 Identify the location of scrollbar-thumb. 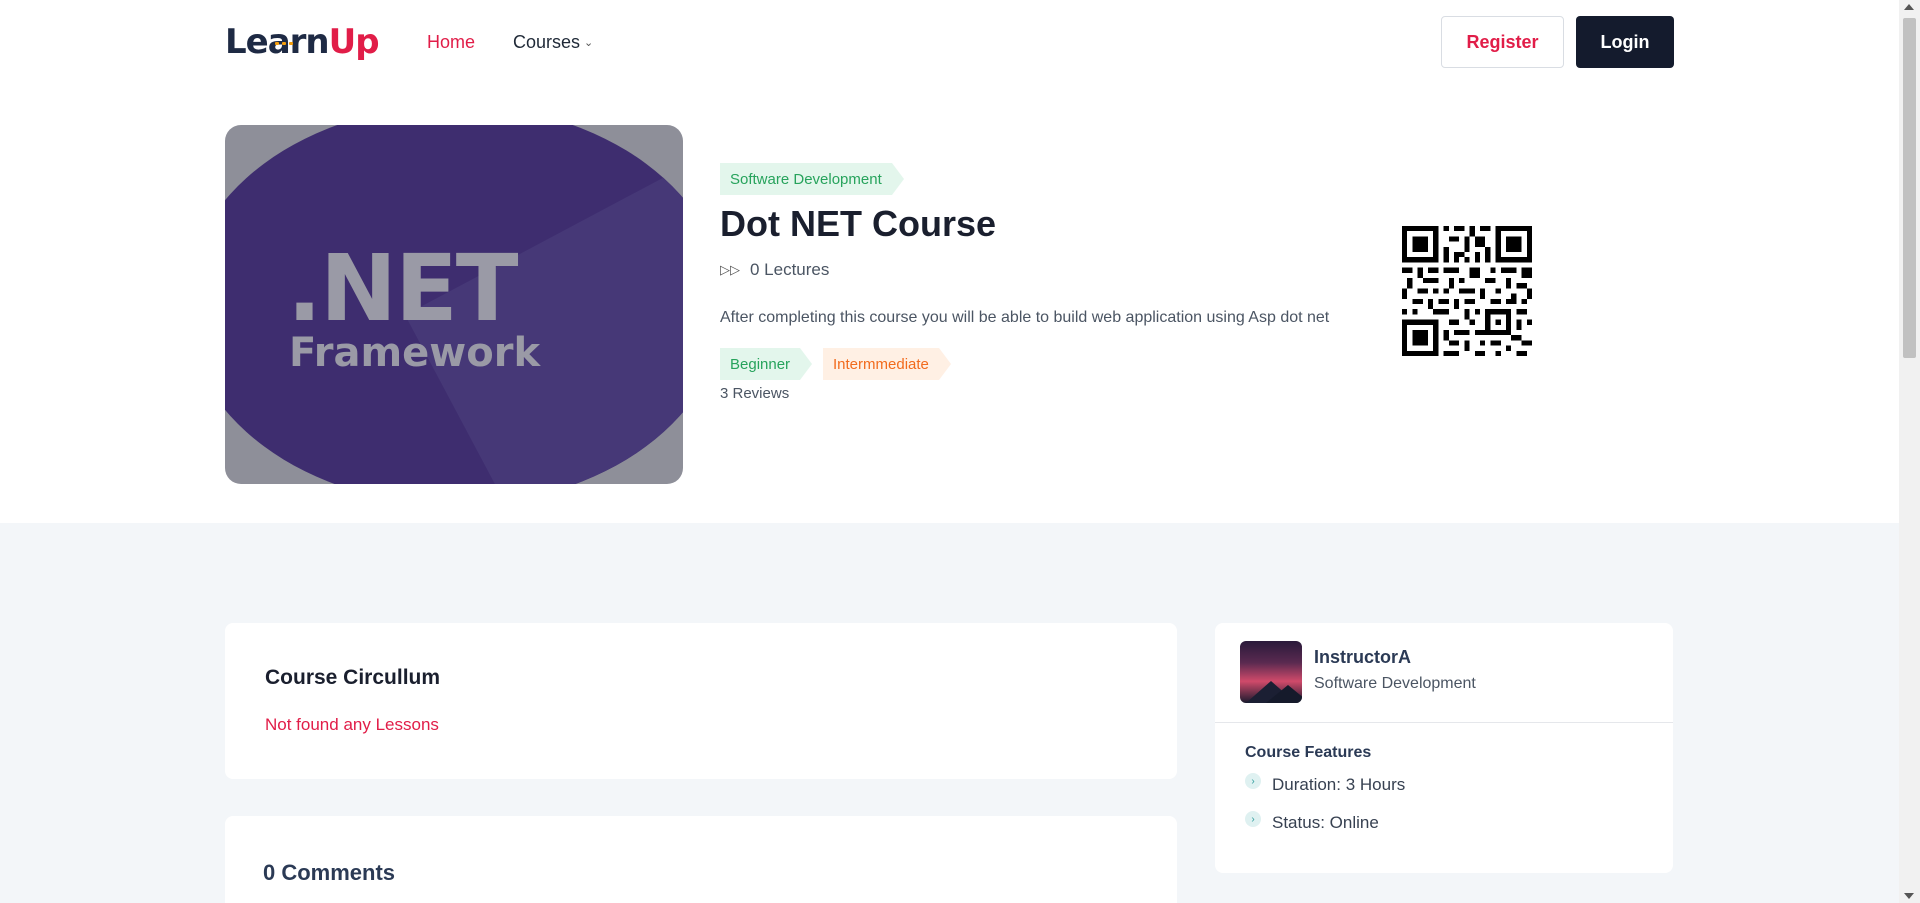
(1909, 188).